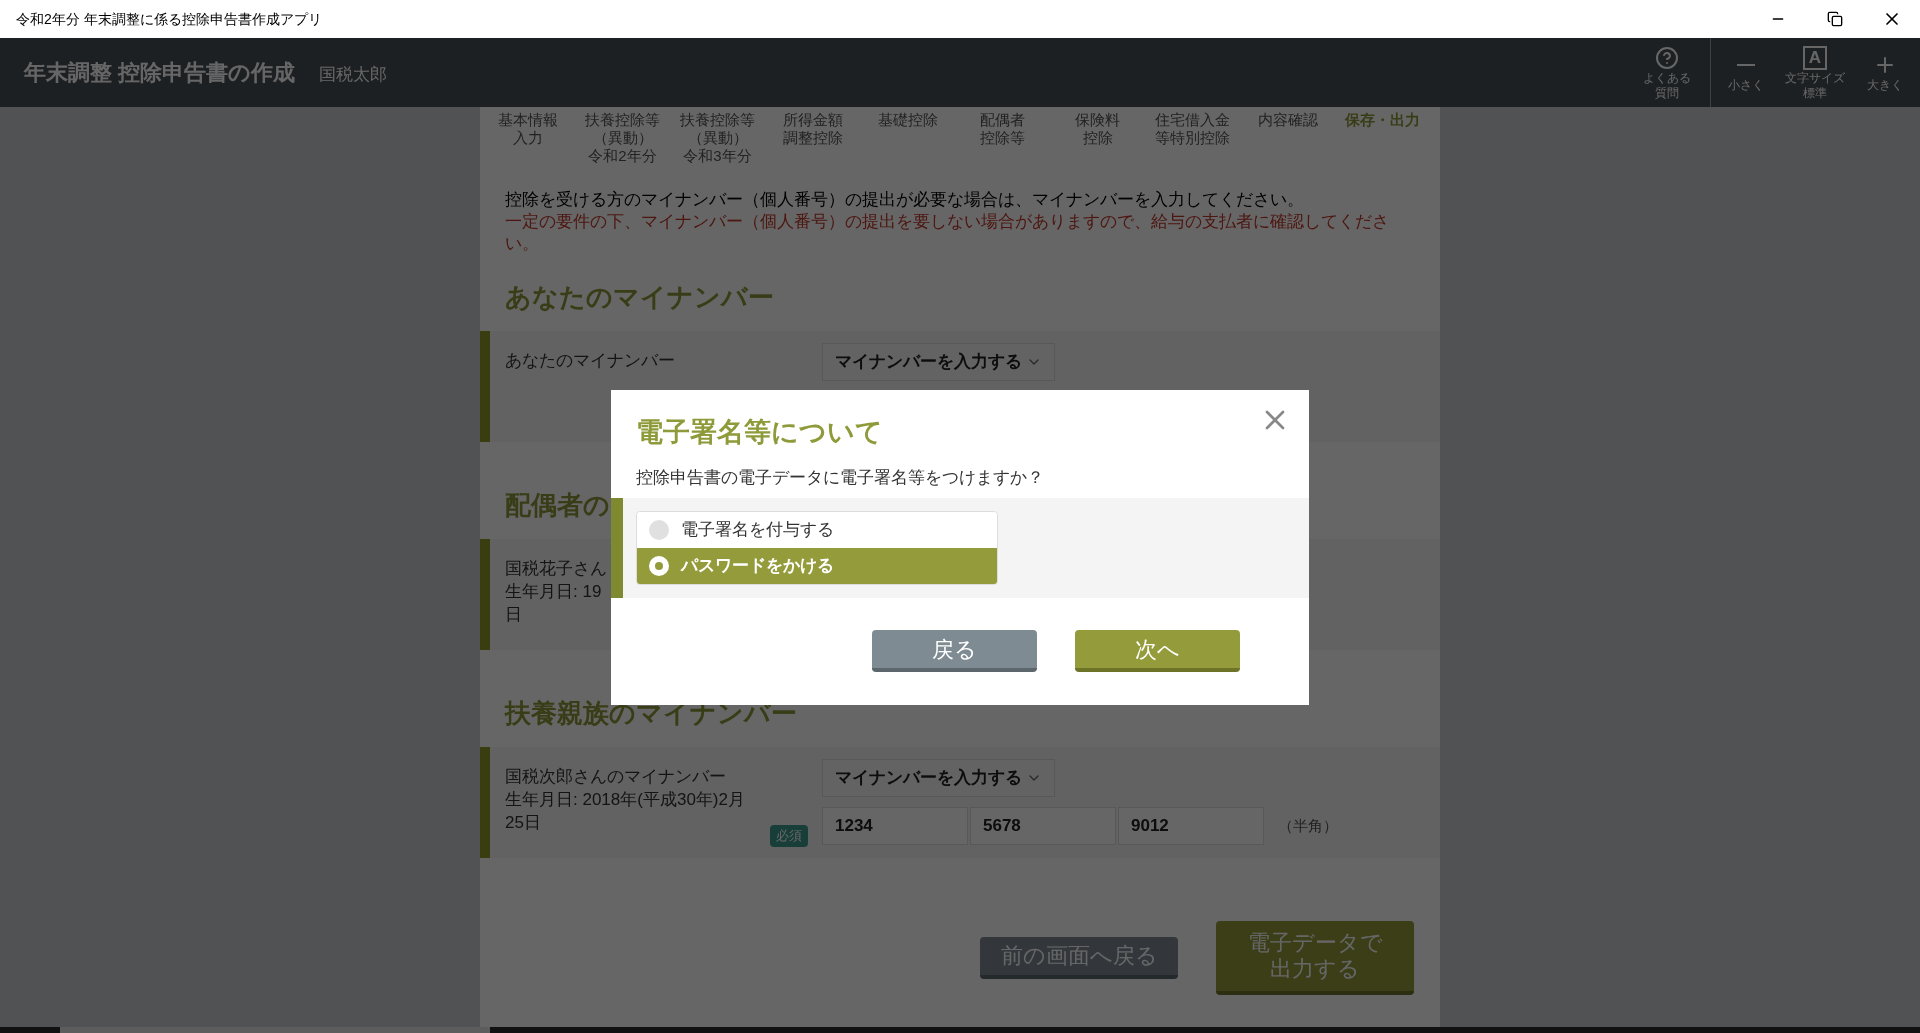 The height and width of the screenshot is (1033, 1920). Describe the element at coordinates (907, 138) in the screenshot. I see `step-tab: 基礎控除` at that location.